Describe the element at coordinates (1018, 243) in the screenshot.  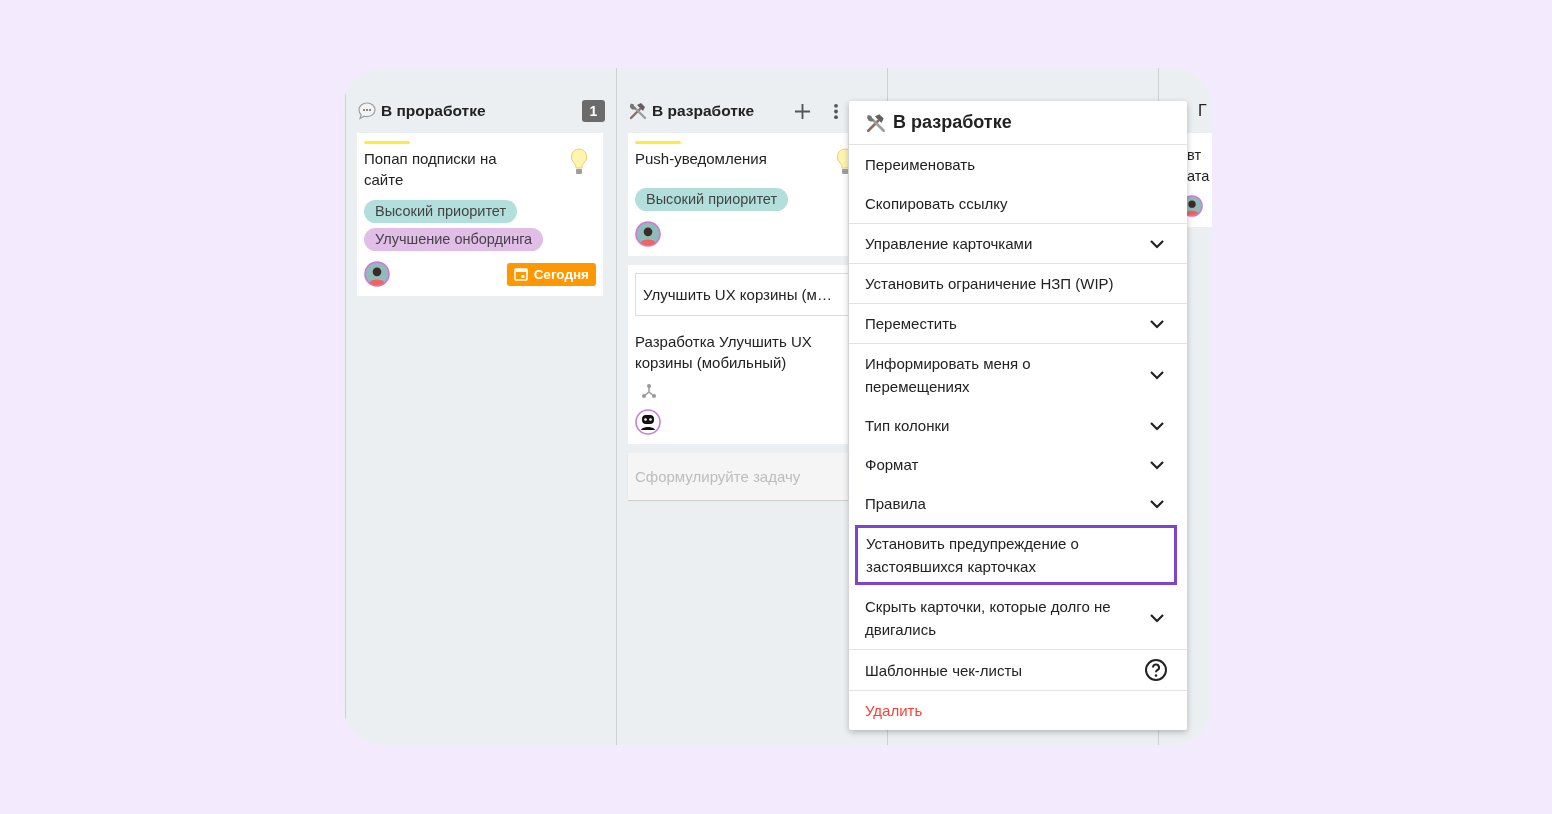
I see `menu-item: Управление карточками` at that location.